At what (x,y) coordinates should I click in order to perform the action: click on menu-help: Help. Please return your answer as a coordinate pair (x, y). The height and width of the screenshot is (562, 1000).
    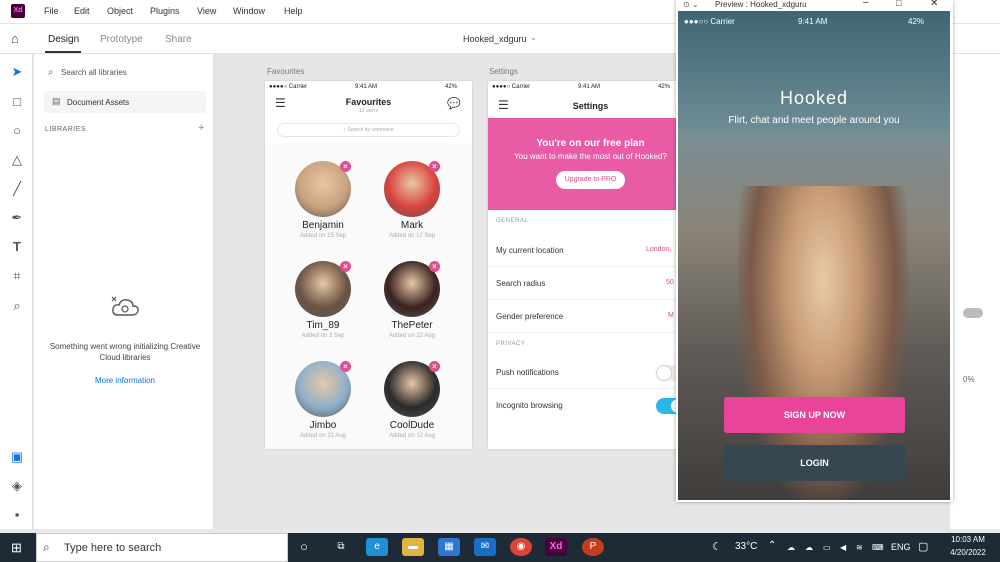
    Looking at the image, I should click on (293, 11).